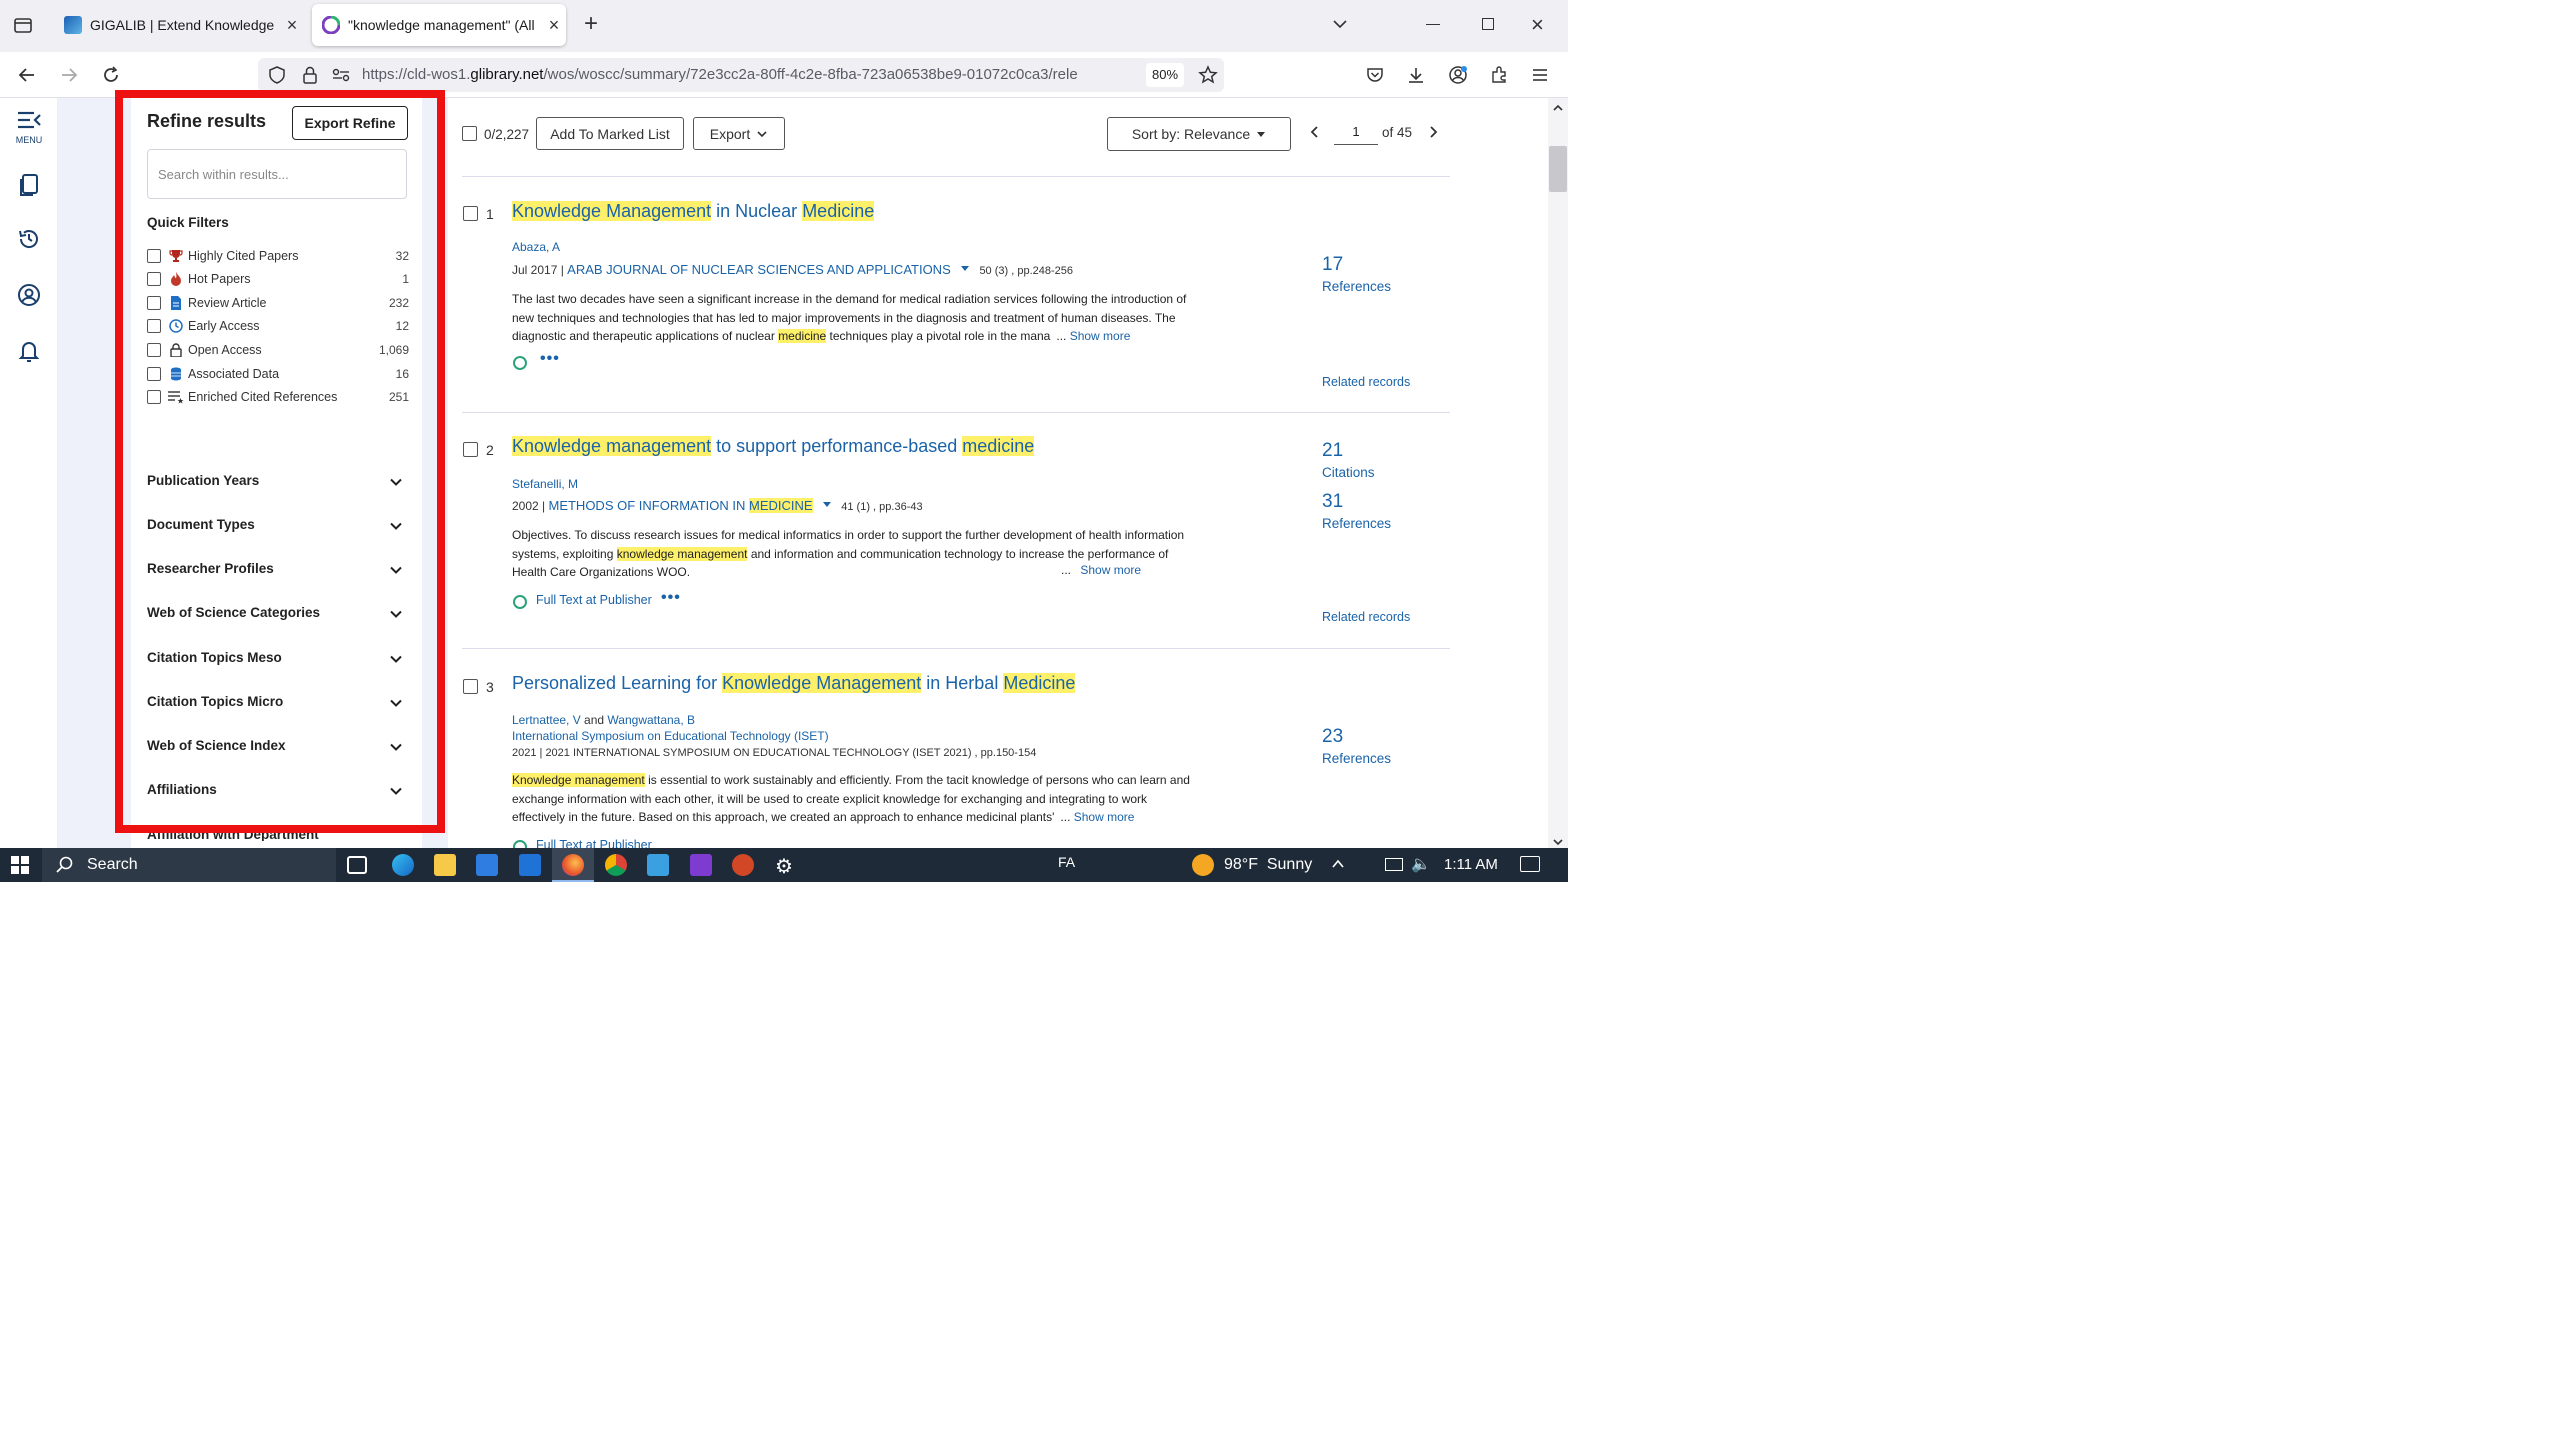  Describe the element at coordinates (487, 865) in the screenshot. I see `microsoft-store-icon` at that location.